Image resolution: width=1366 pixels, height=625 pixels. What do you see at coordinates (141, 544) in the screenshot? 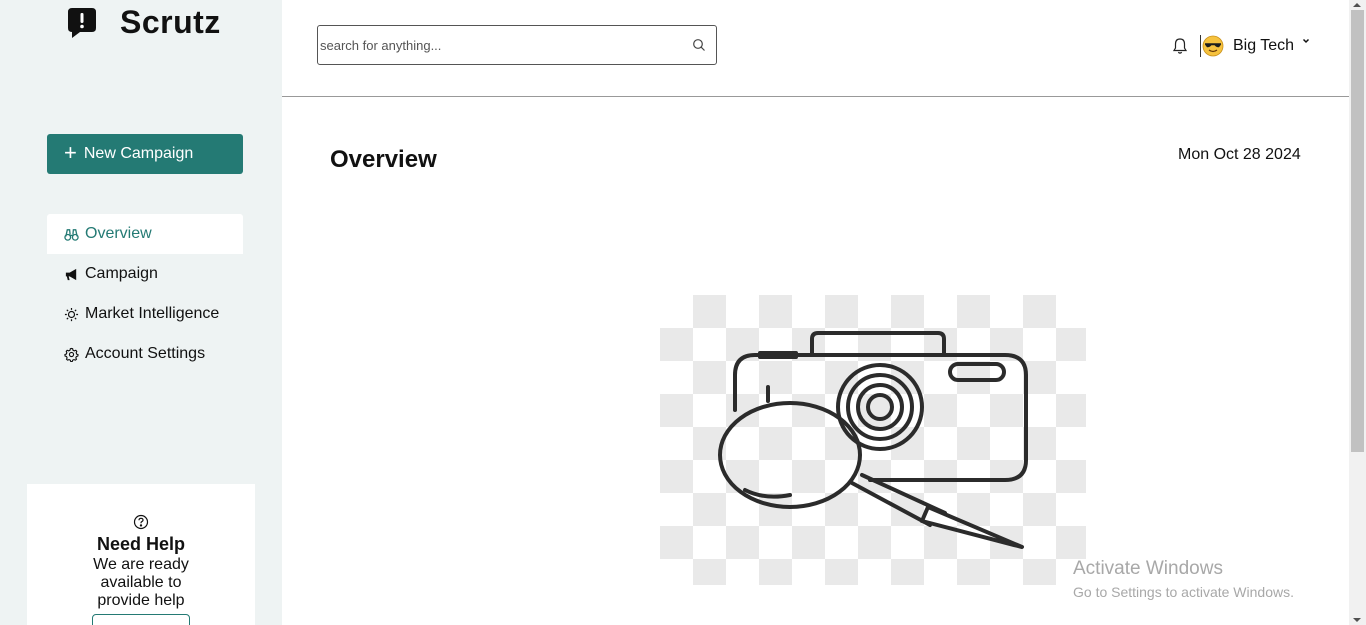
I see `help-title: Need Help` at bounding box center [141, 544].